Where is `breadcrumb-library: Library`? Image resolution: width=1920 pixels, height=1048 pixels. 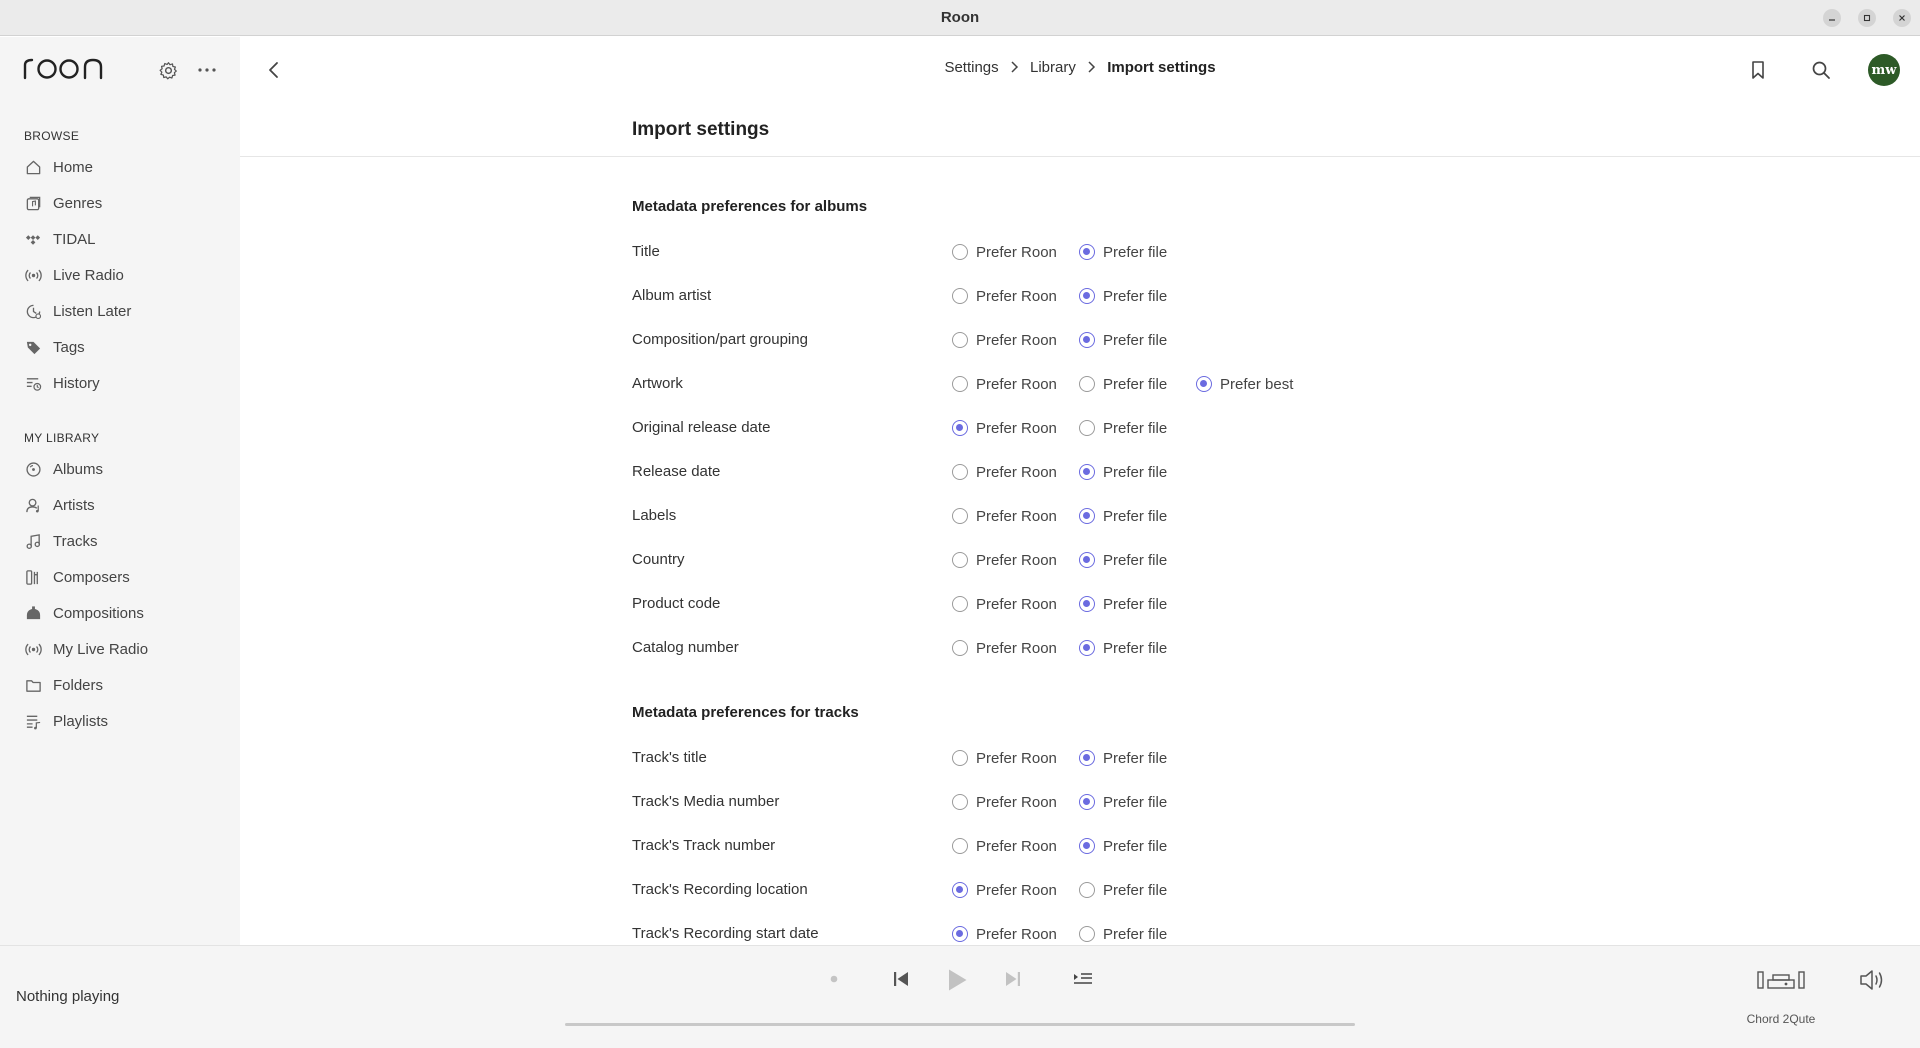
breadcrumb-library: Library is located at coordinates (1053, 67).